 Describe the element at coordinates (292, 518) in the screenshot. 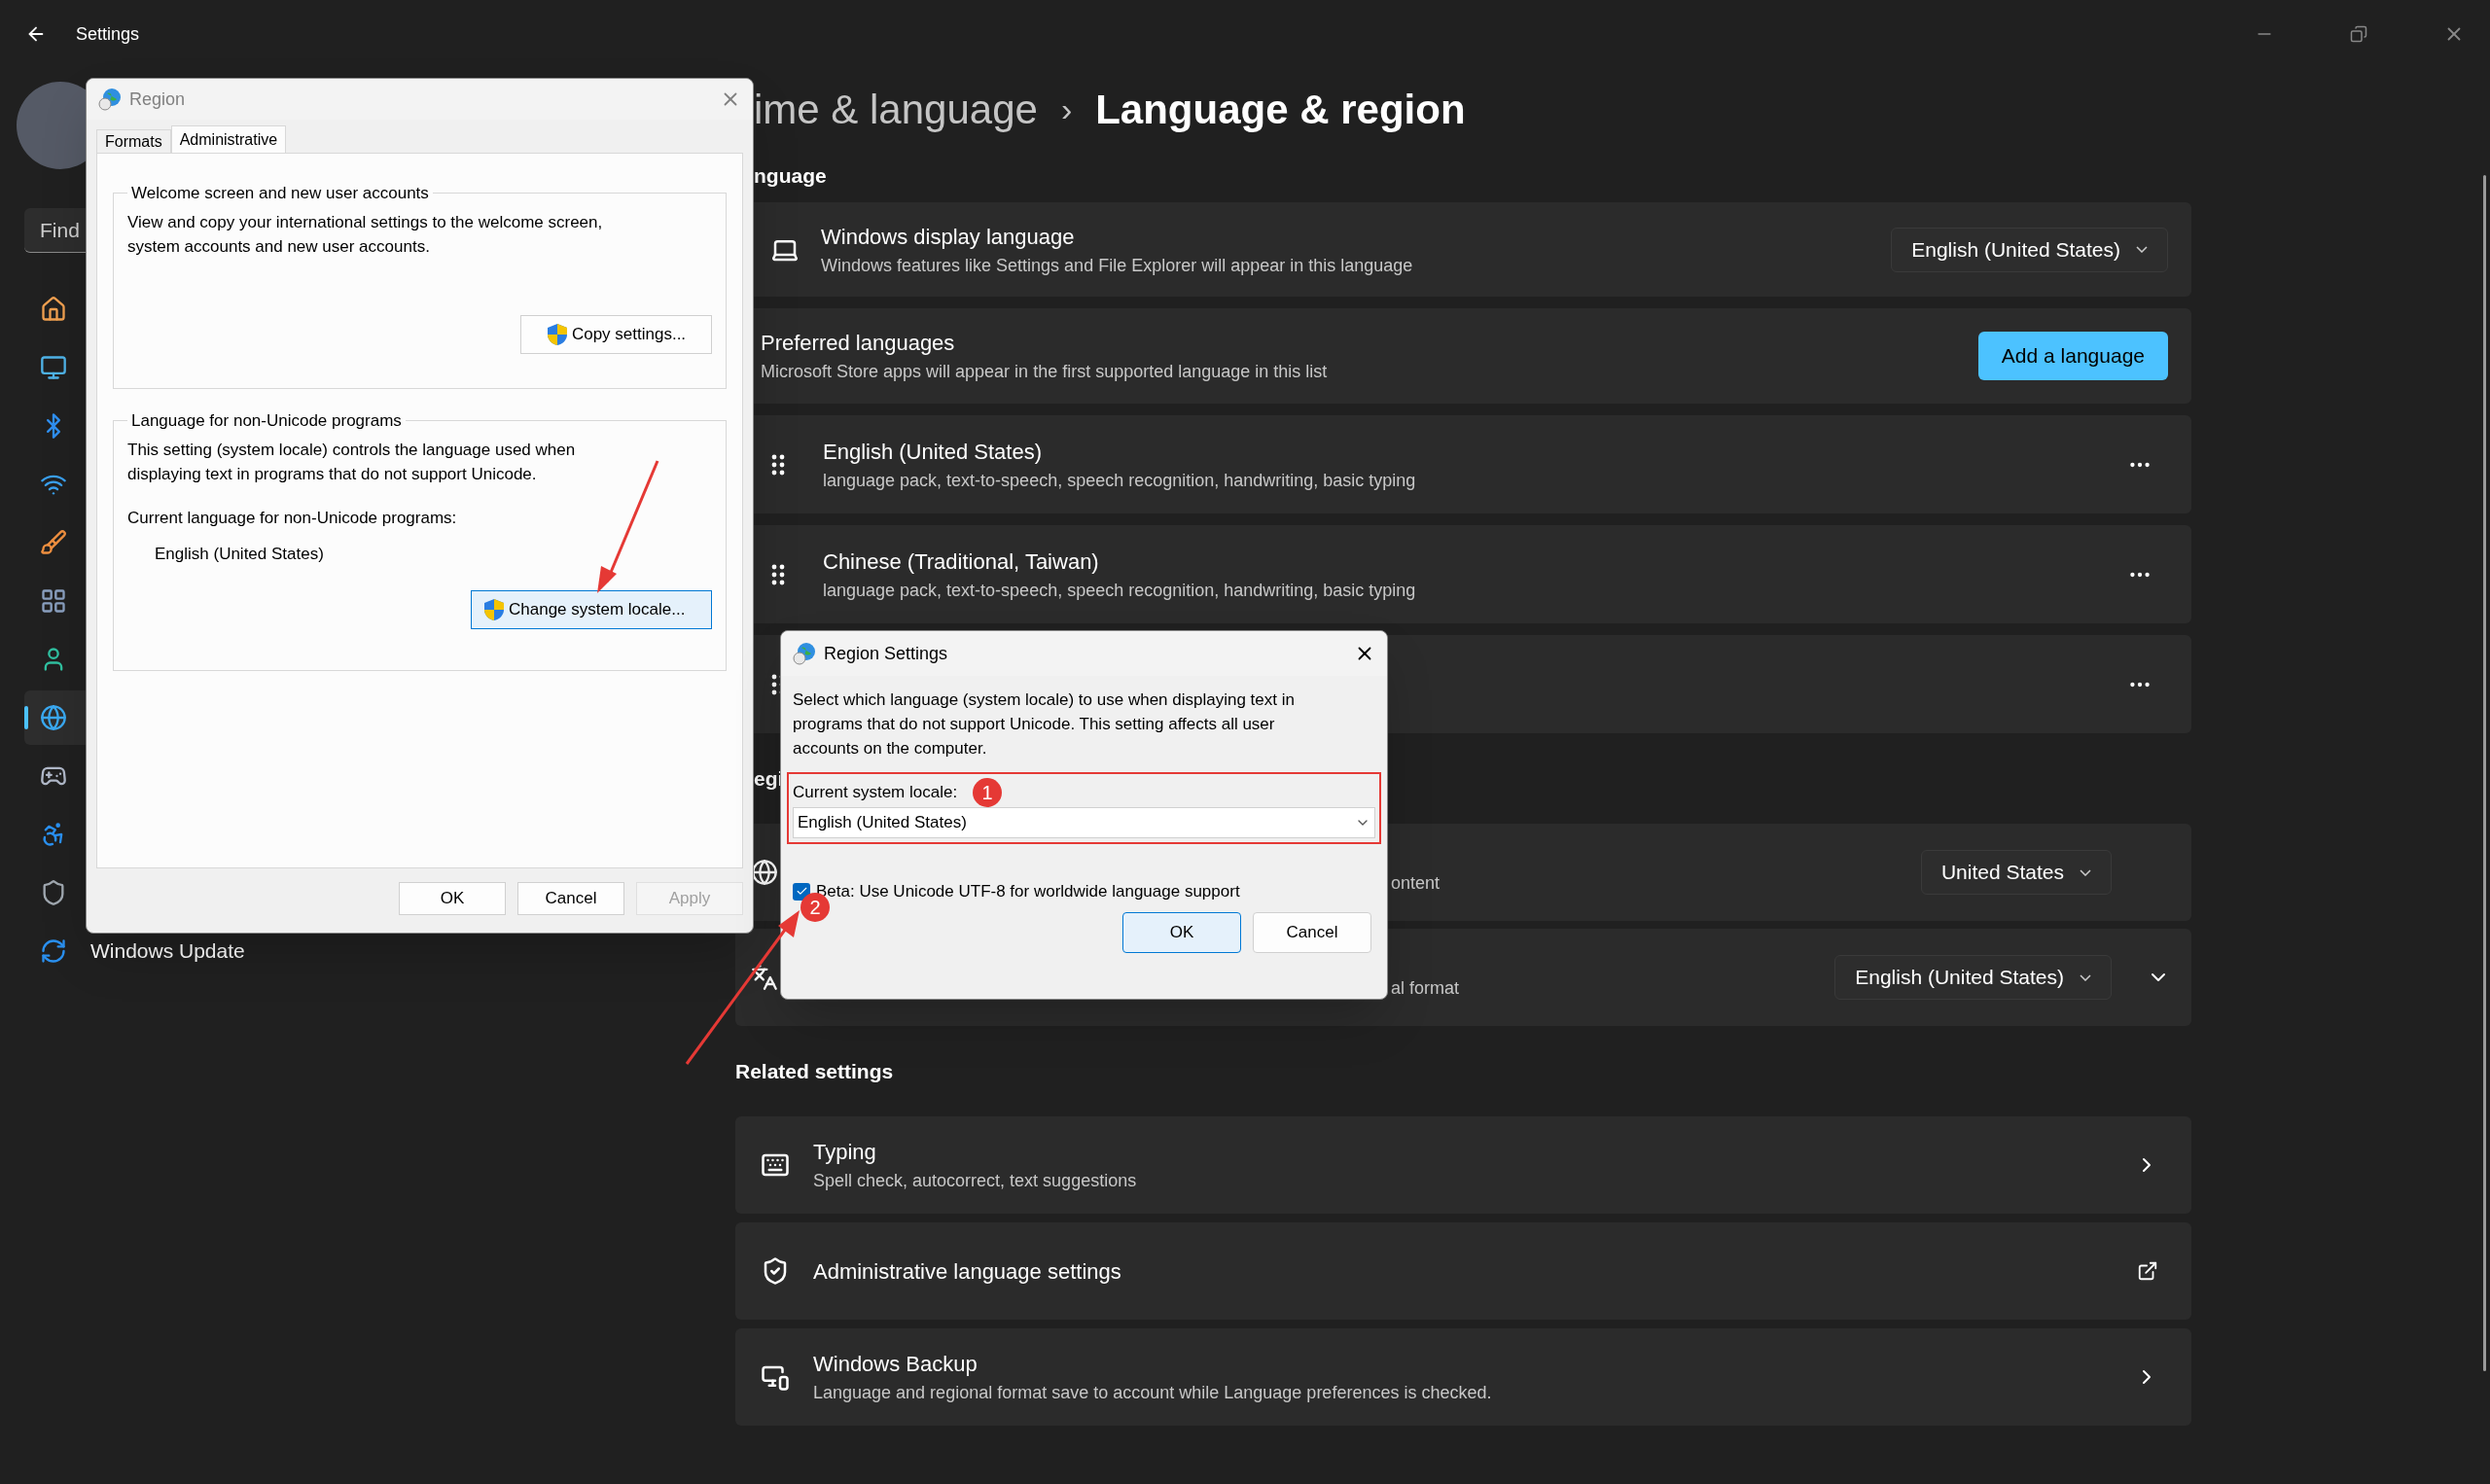

I see `current-language-label: Current language for non-Unicode programs:` at that location.